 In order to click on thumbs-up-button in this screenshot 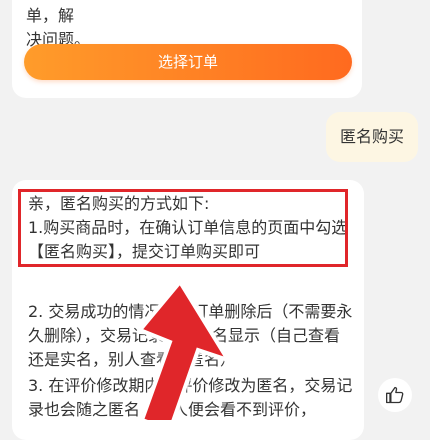, I will do `click(395, 395)`.